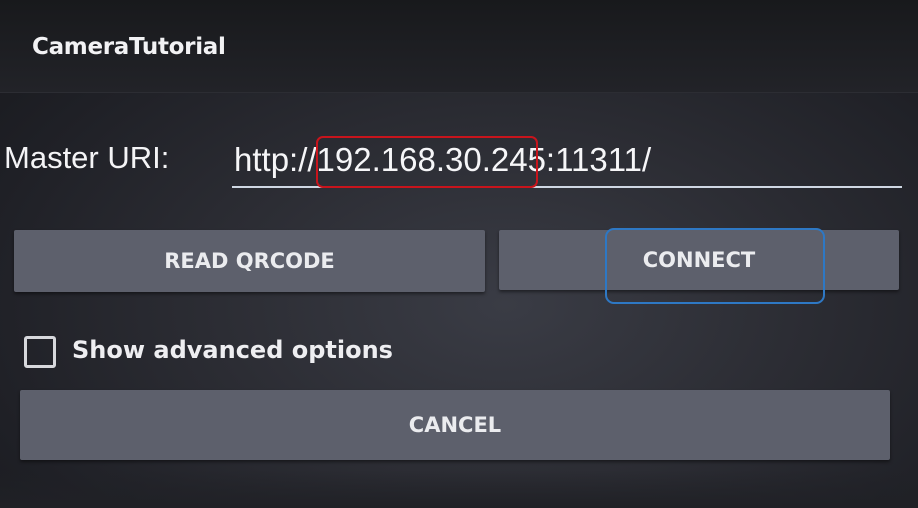 This screenshot has height=508, width=918. Describe the element at coordinates (455, 425) in the screenshot. I see `cancel-button: CANCEL` at that location.